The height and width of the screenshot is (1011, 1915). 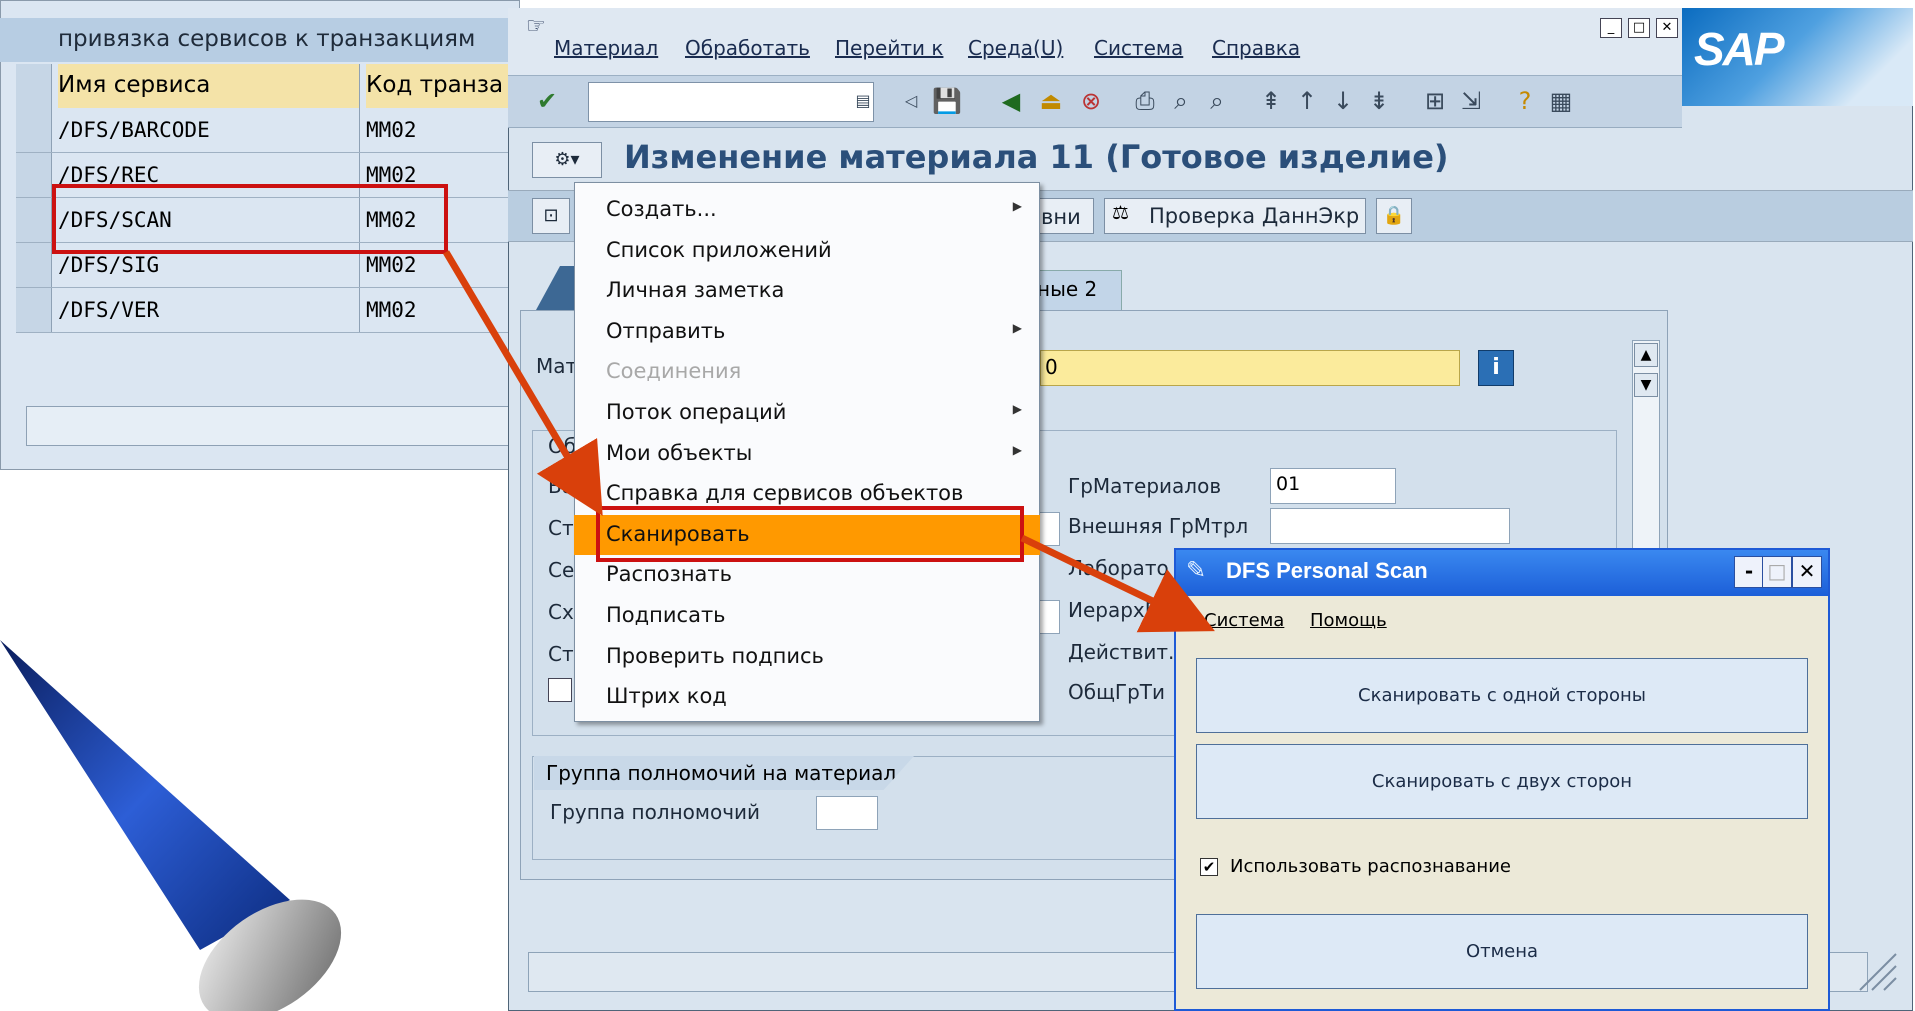 I want to click on context-menu-item-label: Распознать, so click(x=669, y=574).